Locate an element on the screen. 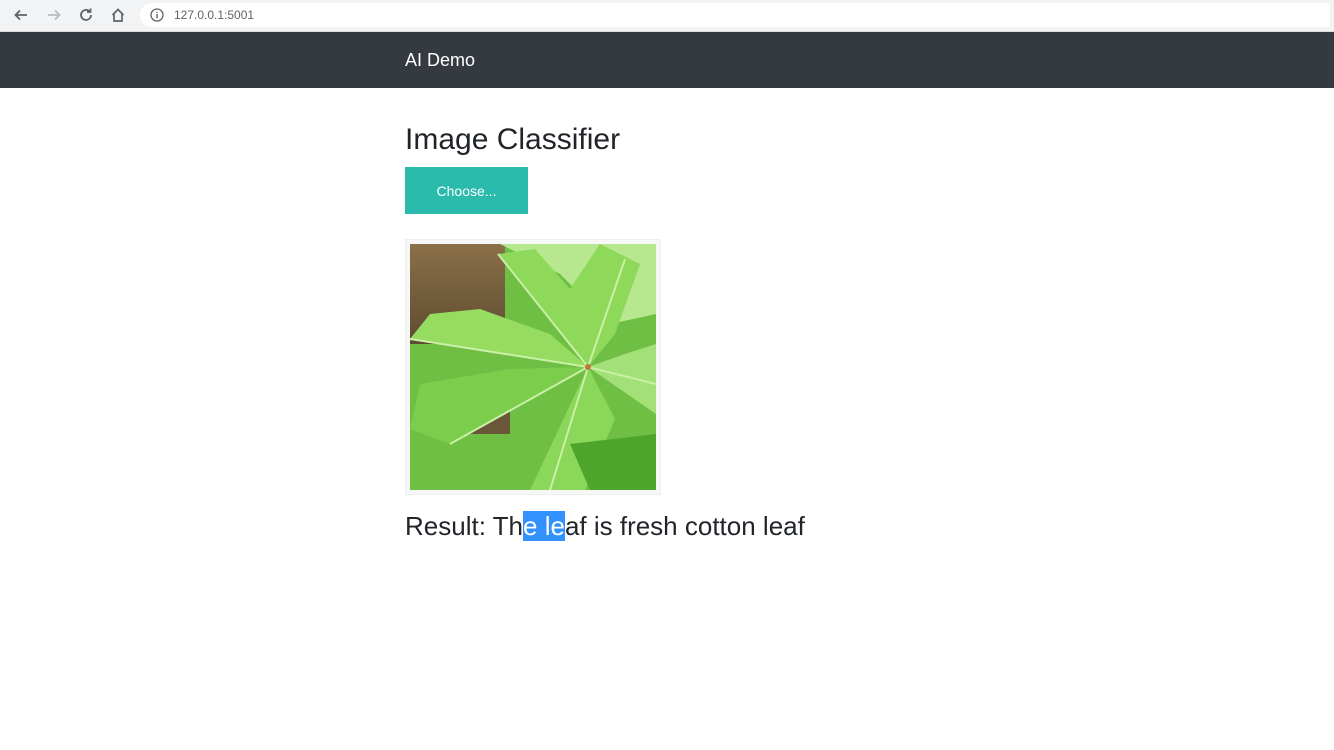 This screenshot has width=1334, height=750. reload-icon is located at coordinates (86, 15).